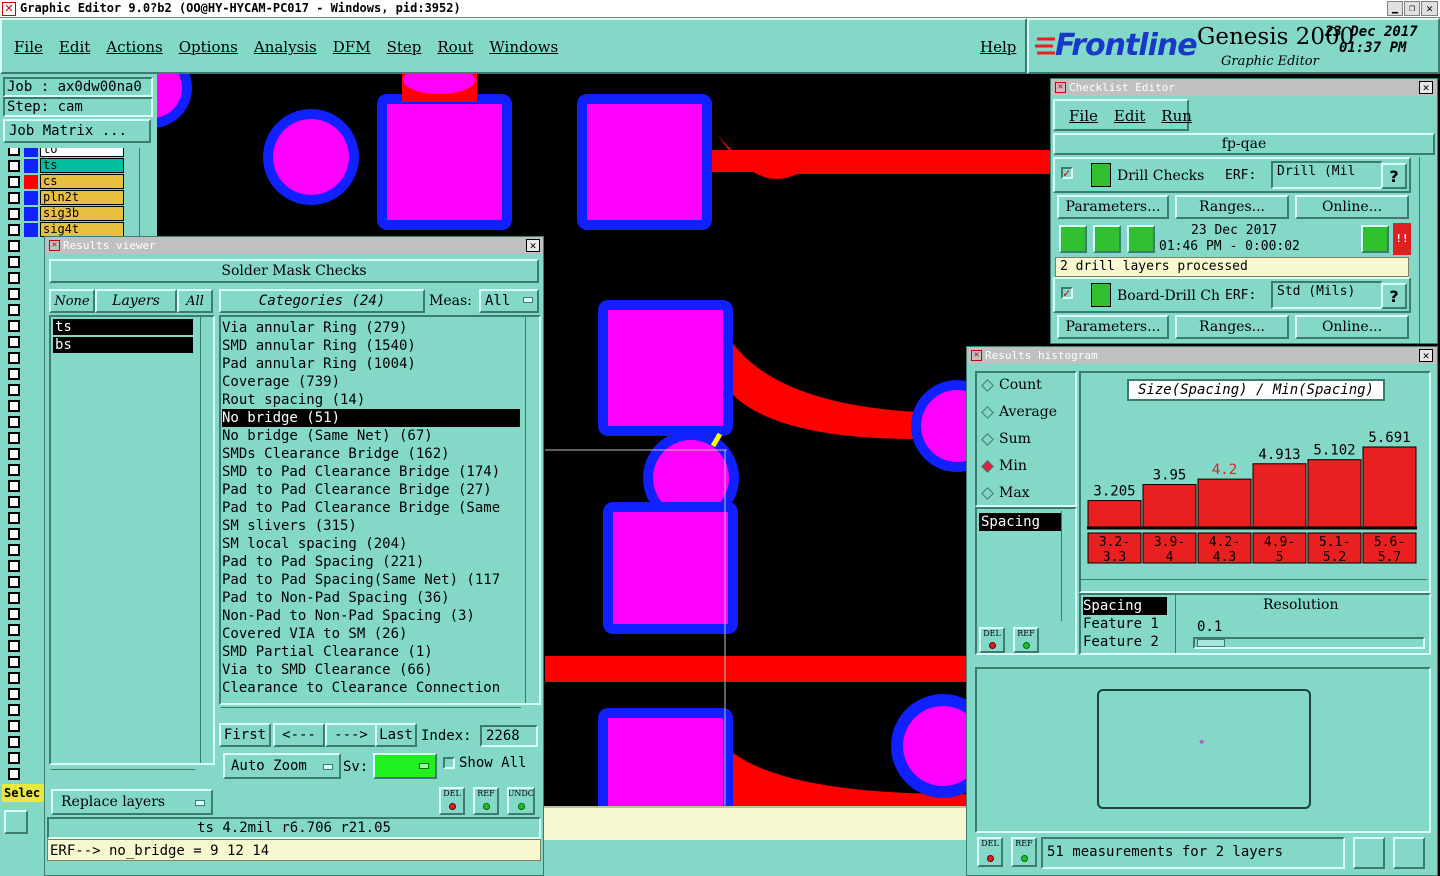 Image resolution: width=1440 pixels, height=876 pixels. Describe the element at coordinates (123, 327) in the screenshot. I see `layer-list-item: ts` at that location.